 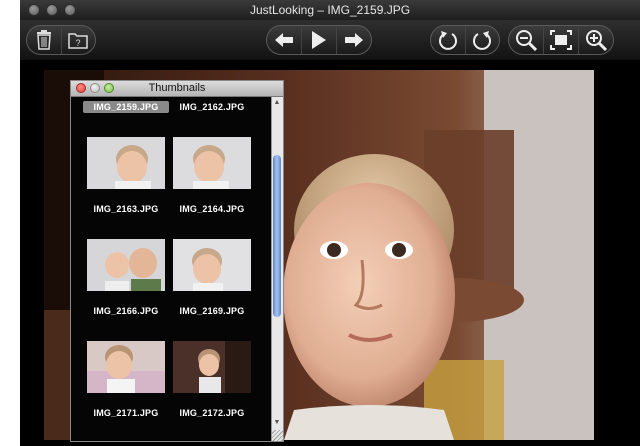 What do you see at coordinates (212, 209) in the screenshot?
I see `thumbnail-label: IMG_2164.JPG` at bounding box center [212, 209].